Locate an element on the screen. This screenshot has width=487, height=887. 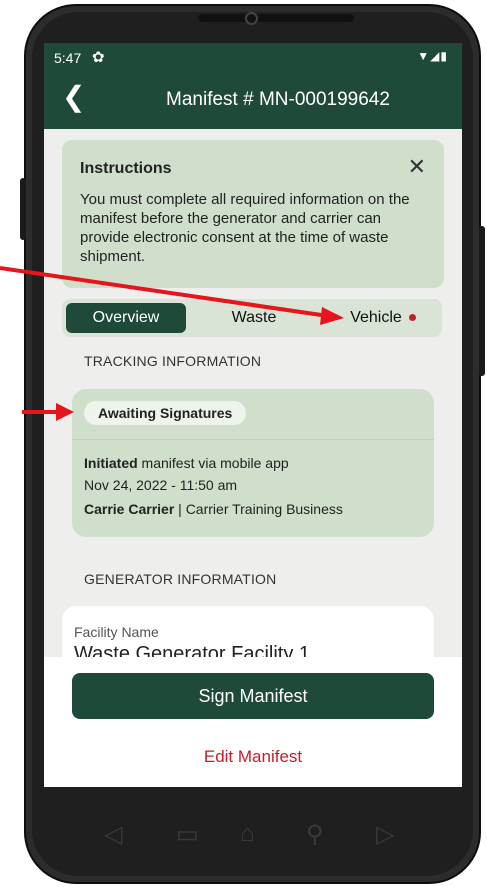
status-badge: Awaiting Signatures is located at coordinates (165, 413).